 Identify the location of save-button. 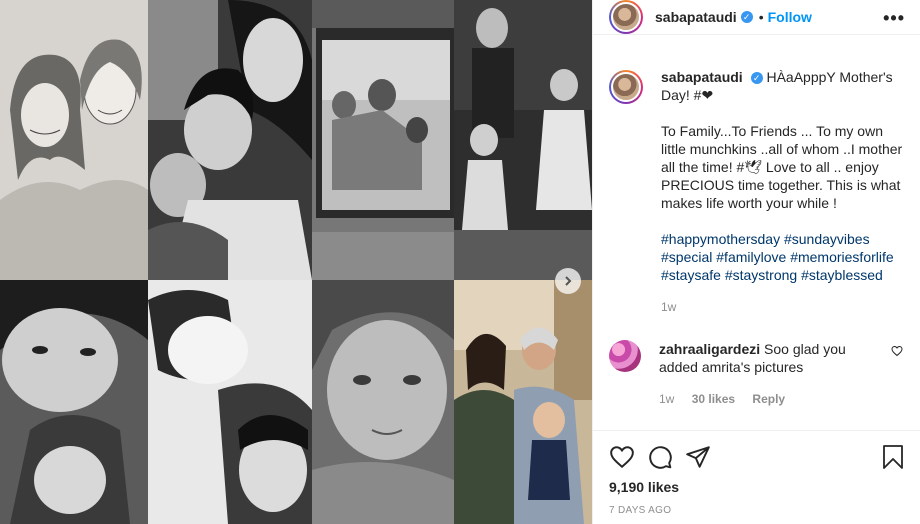
(893, 457).